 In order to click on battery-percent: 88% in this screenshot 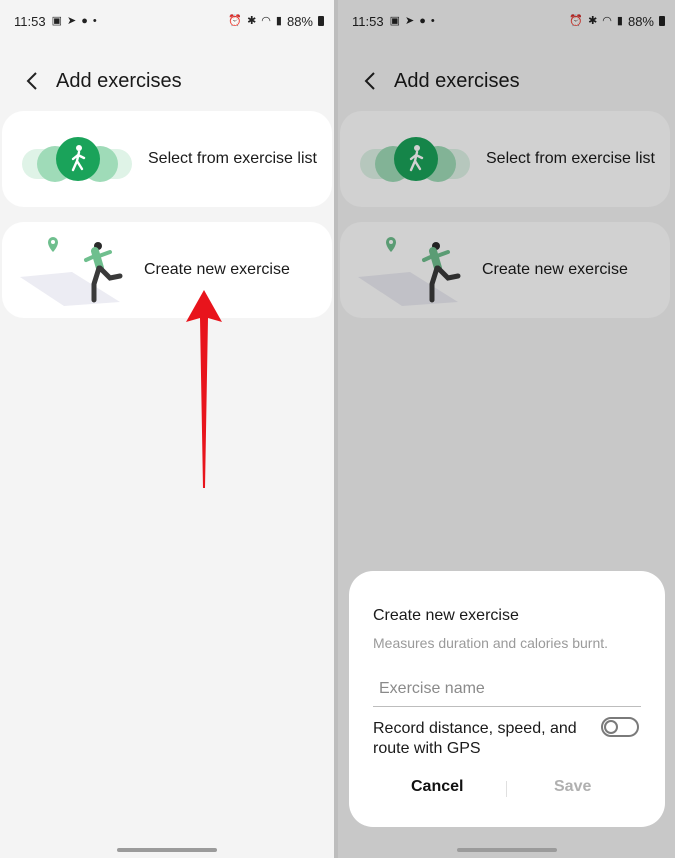, I will do `click(299, 21)`.